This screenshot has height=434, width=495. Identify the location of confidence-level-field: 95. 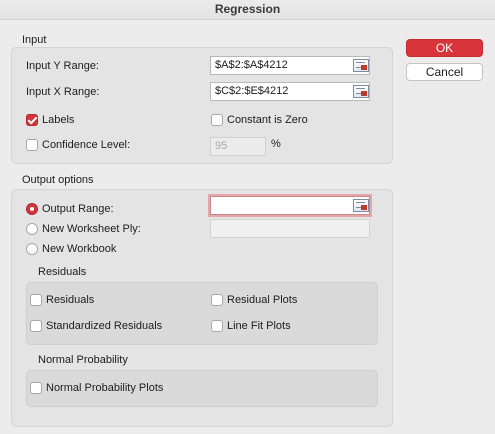
(238, 146).